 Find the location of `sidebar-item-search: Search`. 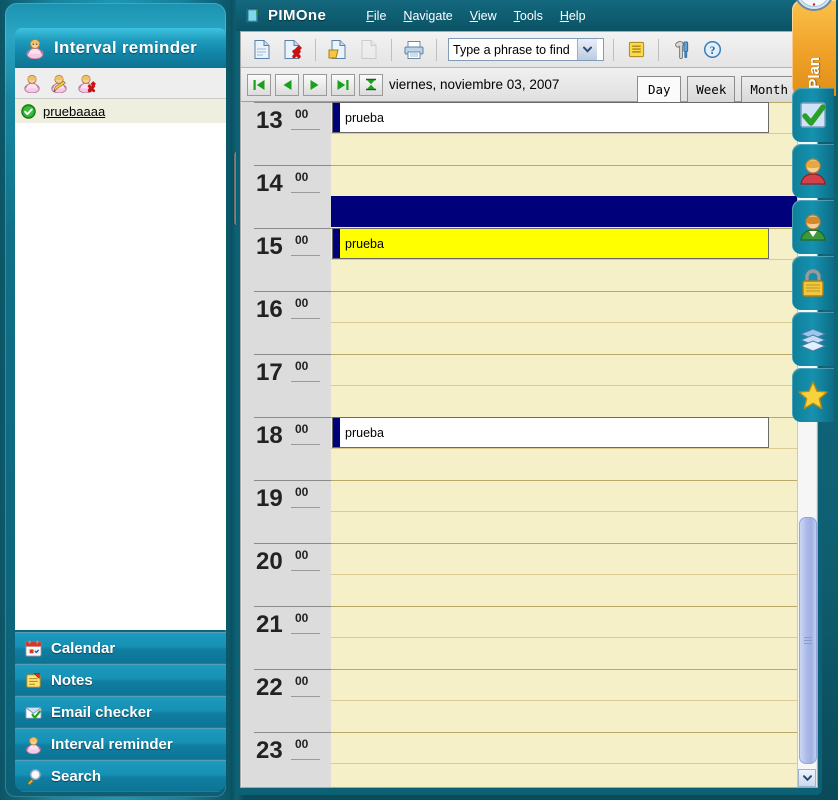

sidebar-item-search: Search is located at coordinates (120, 776).